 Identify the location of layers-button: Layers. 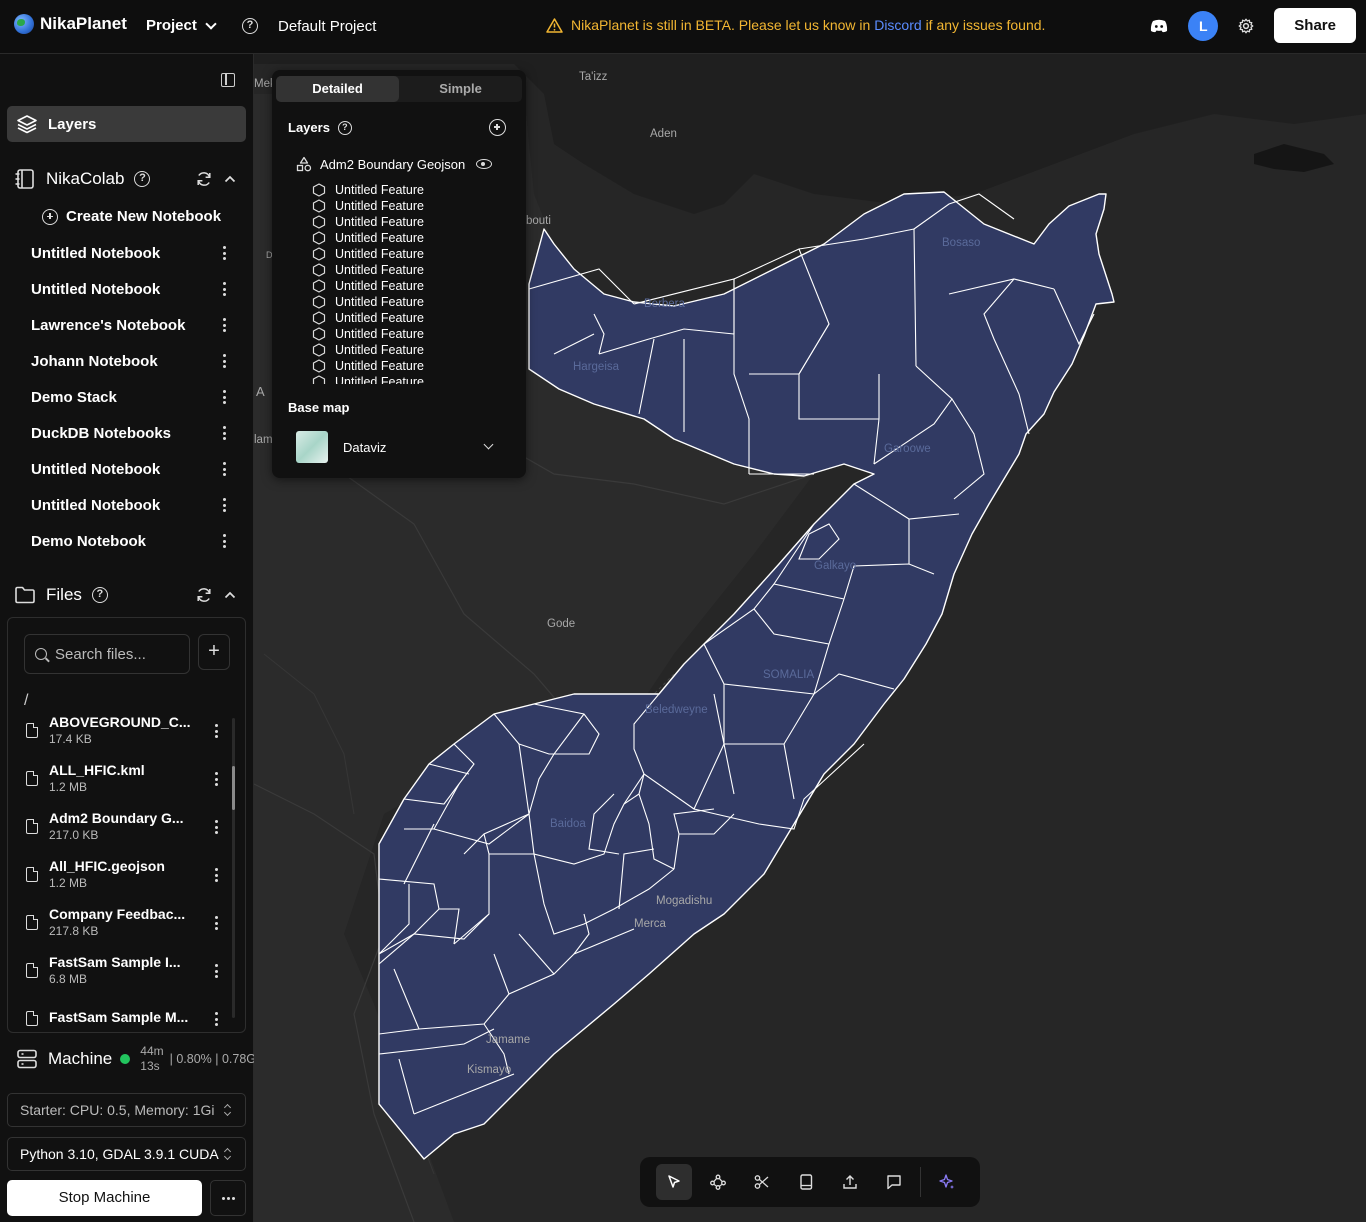
(126, 124).